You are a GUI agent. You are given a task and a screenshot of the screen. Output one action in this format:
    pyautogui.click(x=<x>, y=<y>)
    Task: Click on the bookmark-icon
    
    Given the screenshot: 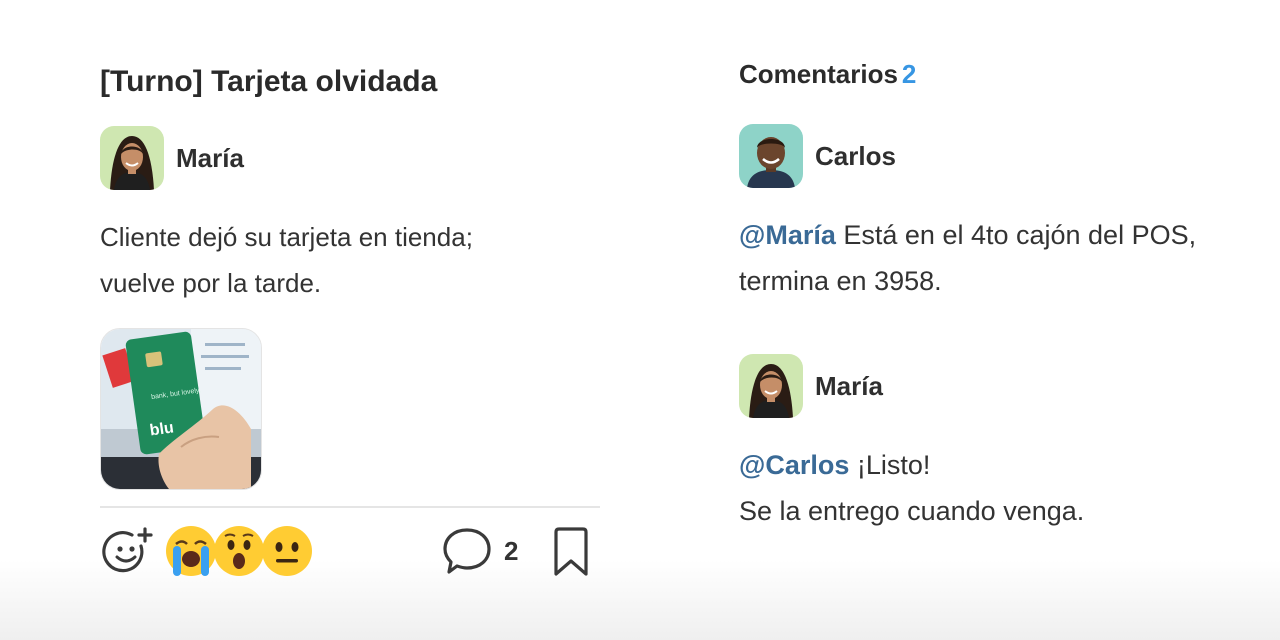 What is the action you would take?
    pyautogui.click(x=571, y=551)
    